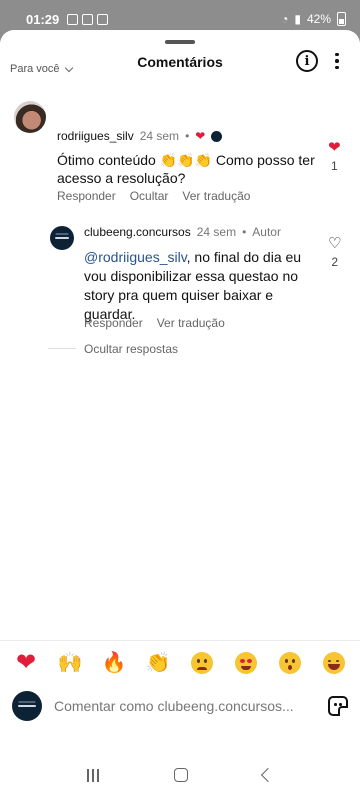 The height and width of the screenshot is (800, 360). I want to click on reply-reply-button: Responder, so click(113, 323).